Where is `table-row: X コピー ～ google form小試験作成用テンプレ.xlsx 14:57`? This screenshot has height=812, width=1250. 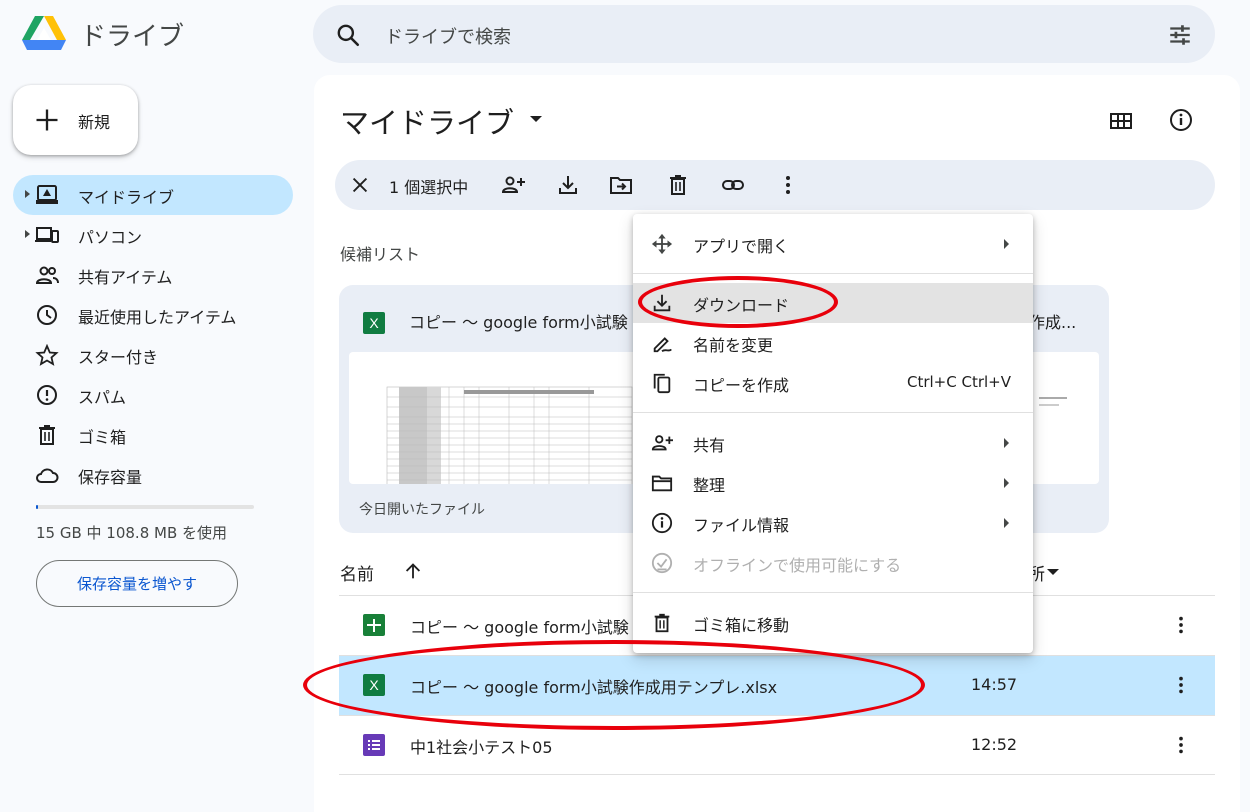
table-row: X コピー ～ google form小試験作成用テンプレ.xlsx 14:57 is located at coordinates (777, 685).